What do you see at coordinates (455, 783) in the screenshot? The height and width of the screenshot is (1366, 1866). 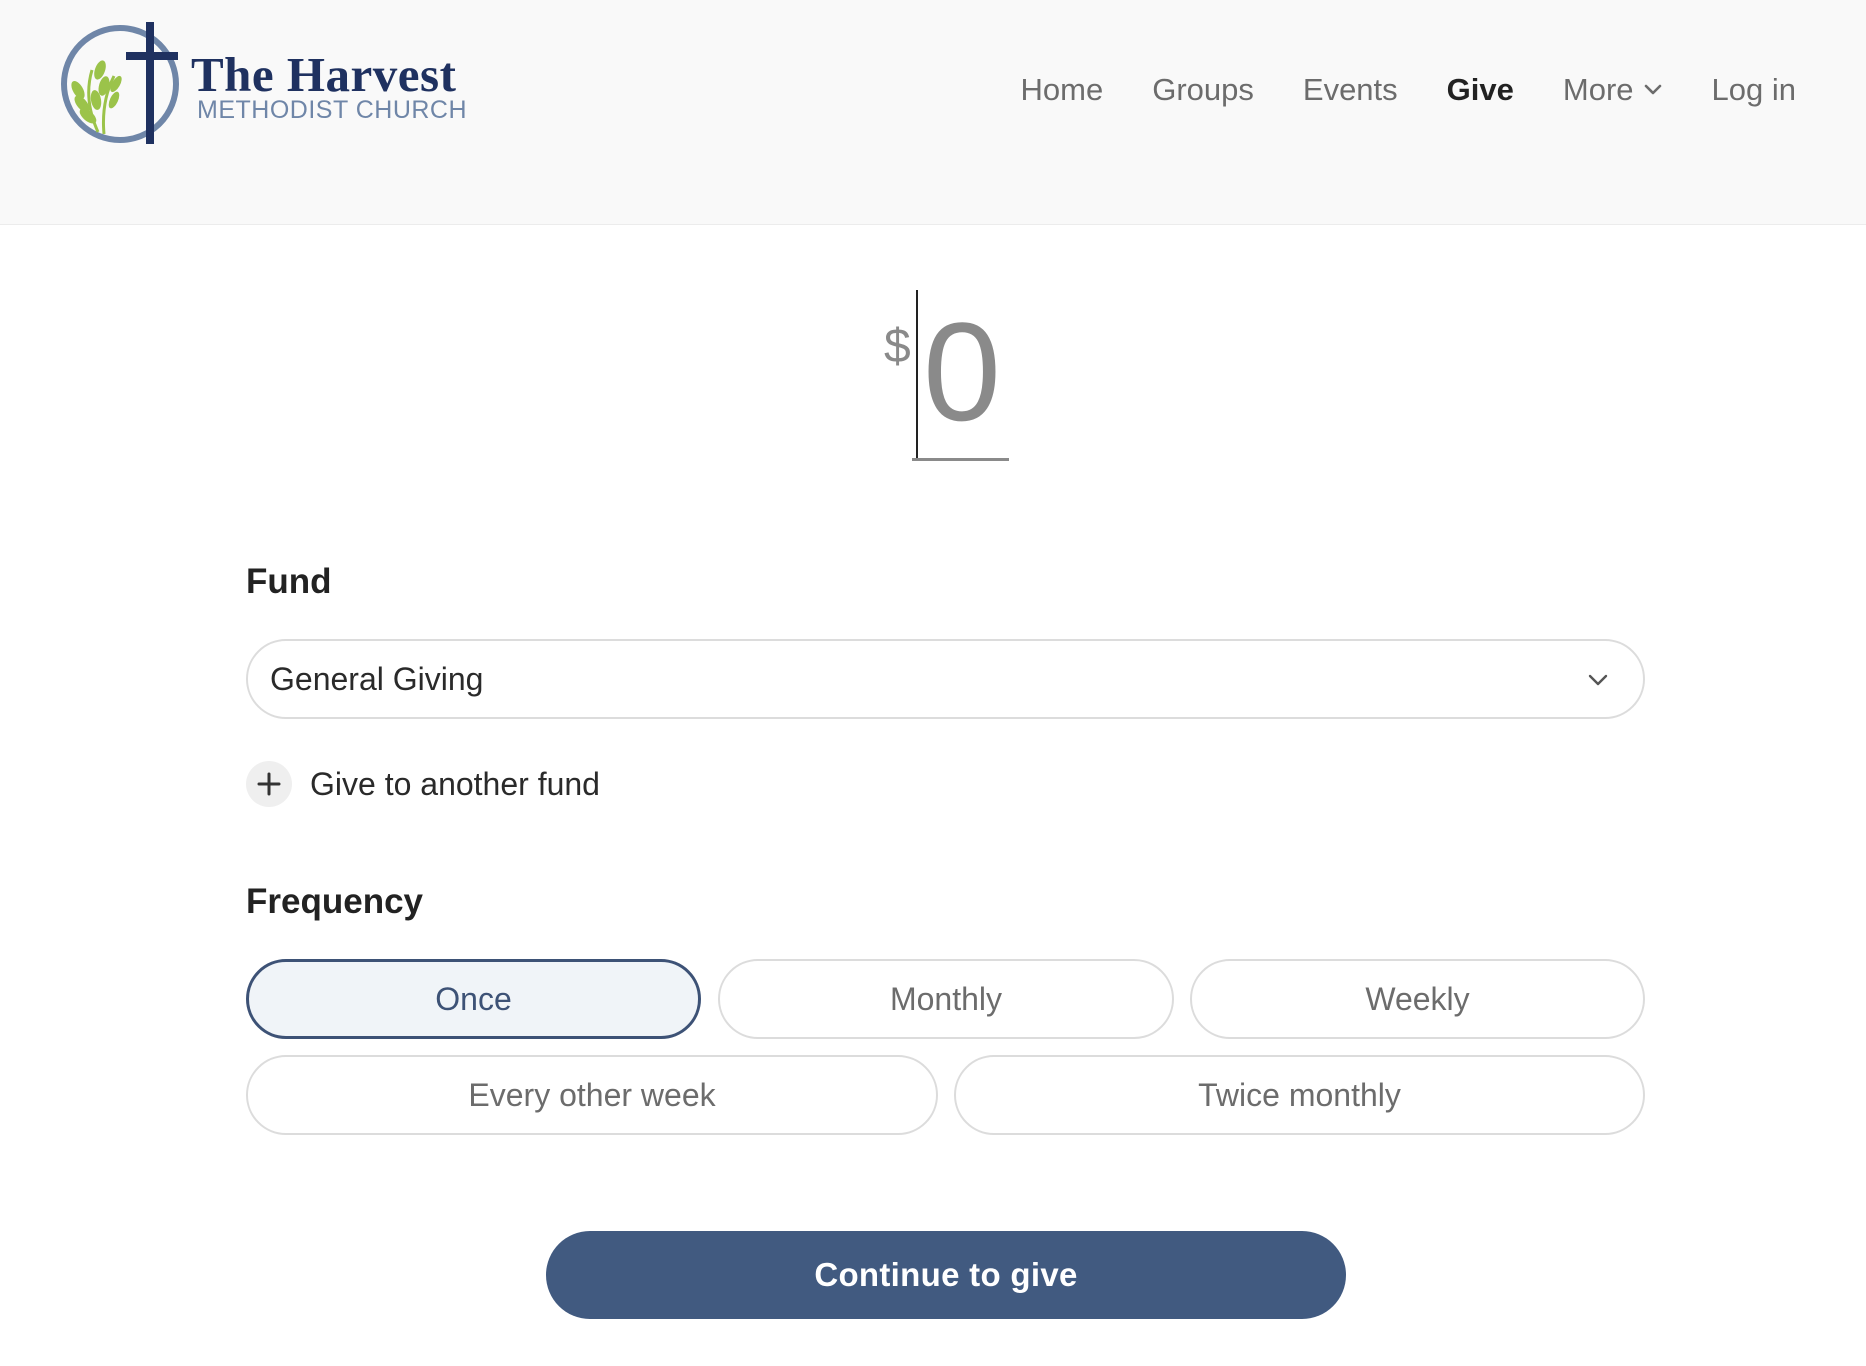 I see `add-fund-label: Give to another fund` at bounding box center [455, 783].